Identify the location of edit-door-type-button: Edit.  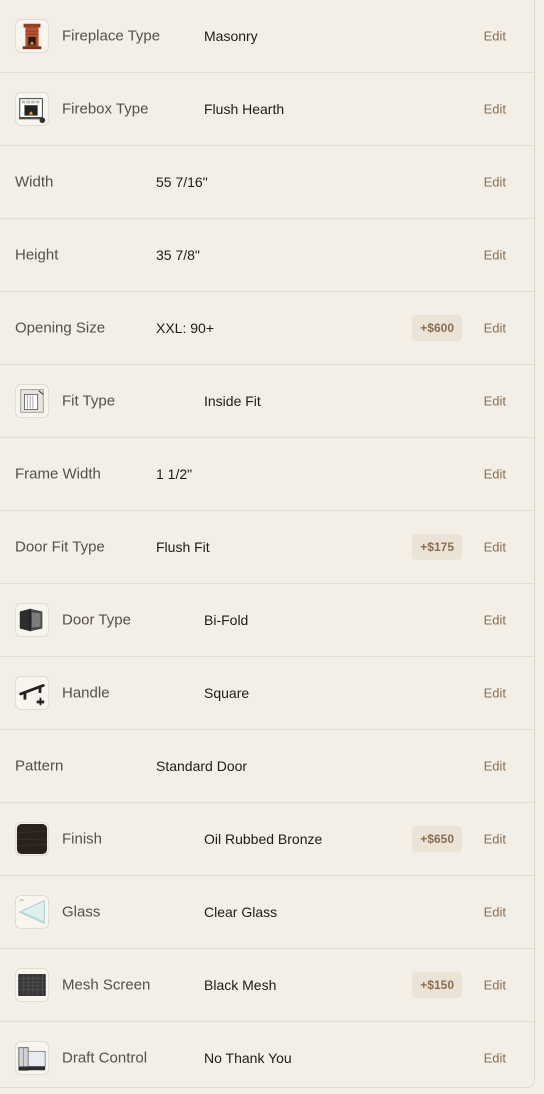
(495, 620).